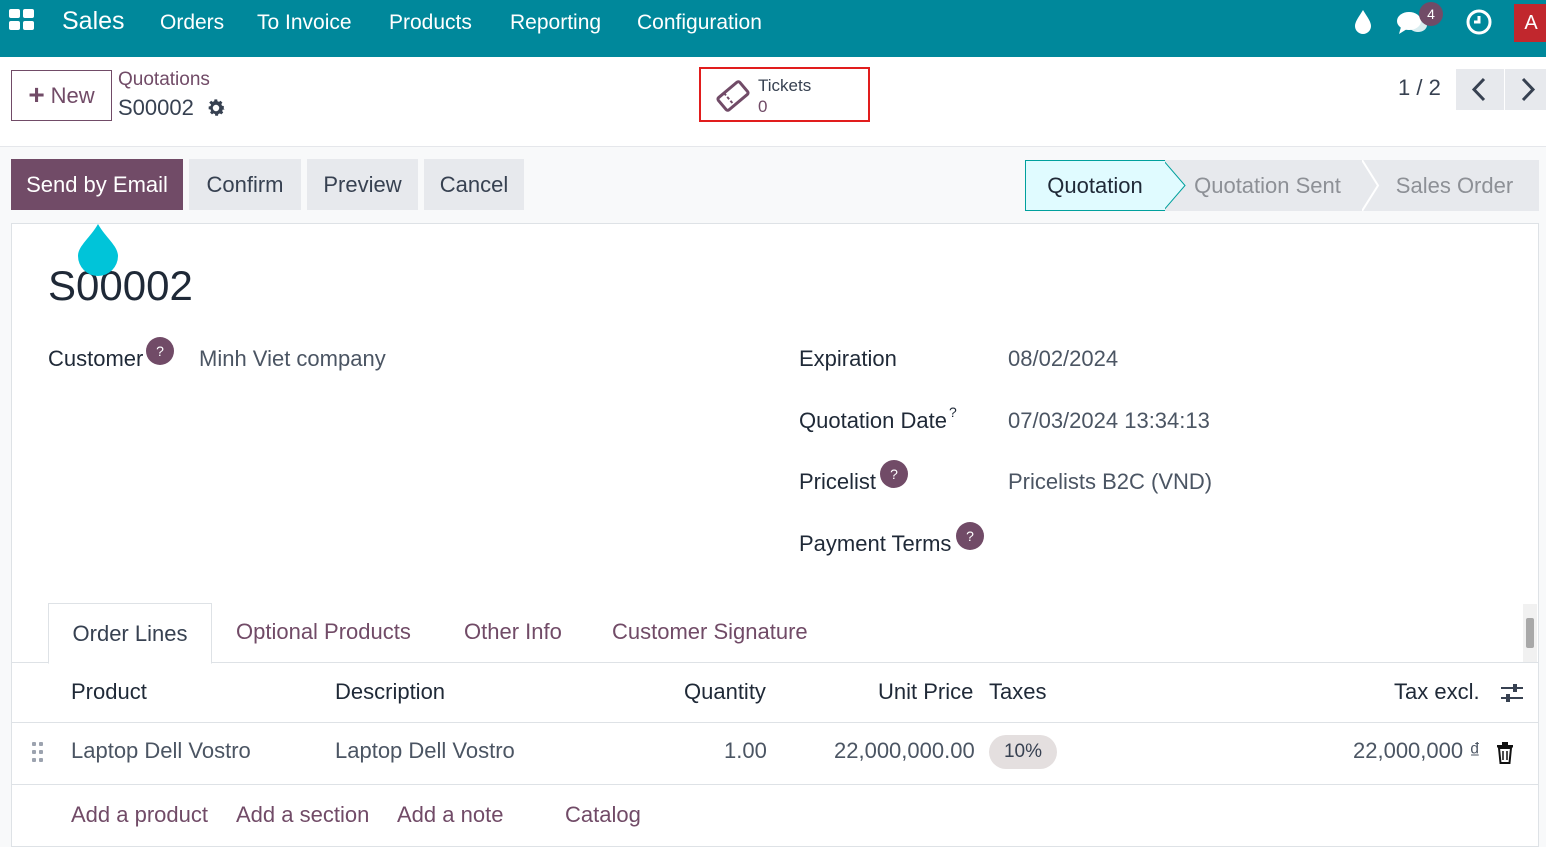 The width and height of the screenshot is (1546, 847). What do you see at coordinates (164, 80) in the screenshot?
I see `breadcrumb-quotations: Quotations` at bounding box center [164, 80].